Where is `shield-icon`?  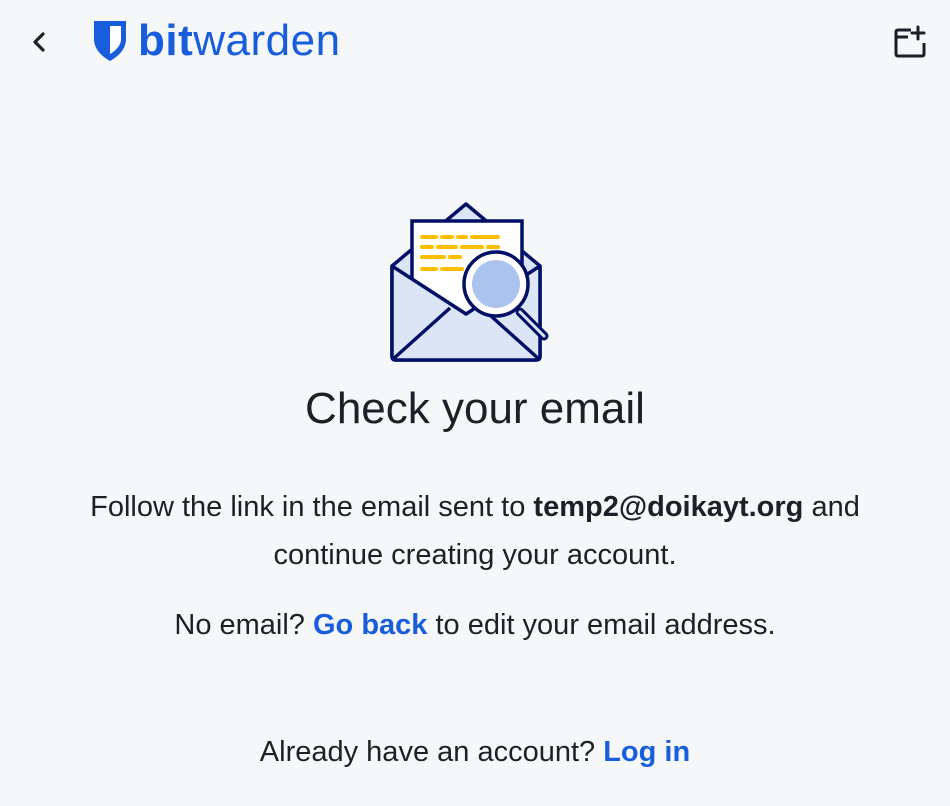
shield-icon is located at coordinates (110, 41).